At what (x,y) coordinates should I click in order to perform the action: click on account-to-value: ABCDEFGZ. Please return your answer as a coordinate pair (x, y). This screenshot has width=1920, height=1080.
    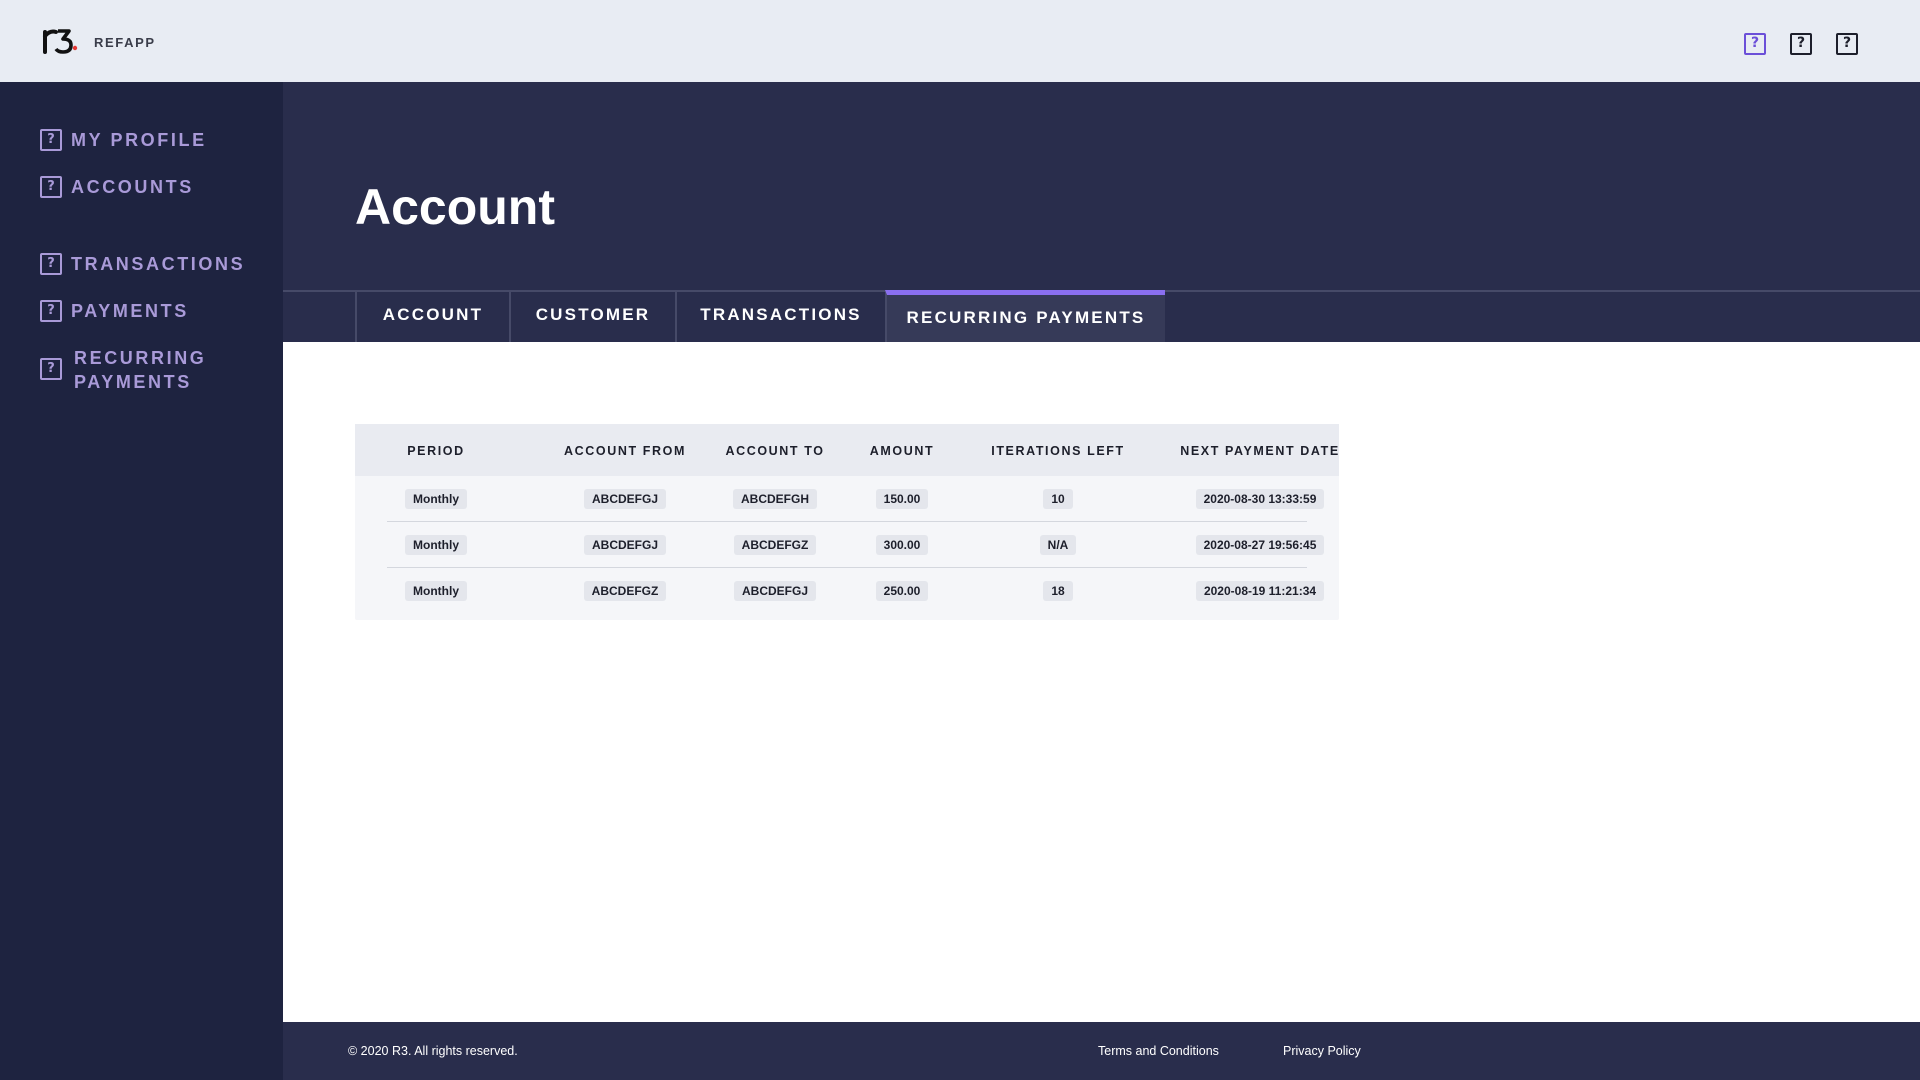
    Looking at the image, I should click on (775, 545).